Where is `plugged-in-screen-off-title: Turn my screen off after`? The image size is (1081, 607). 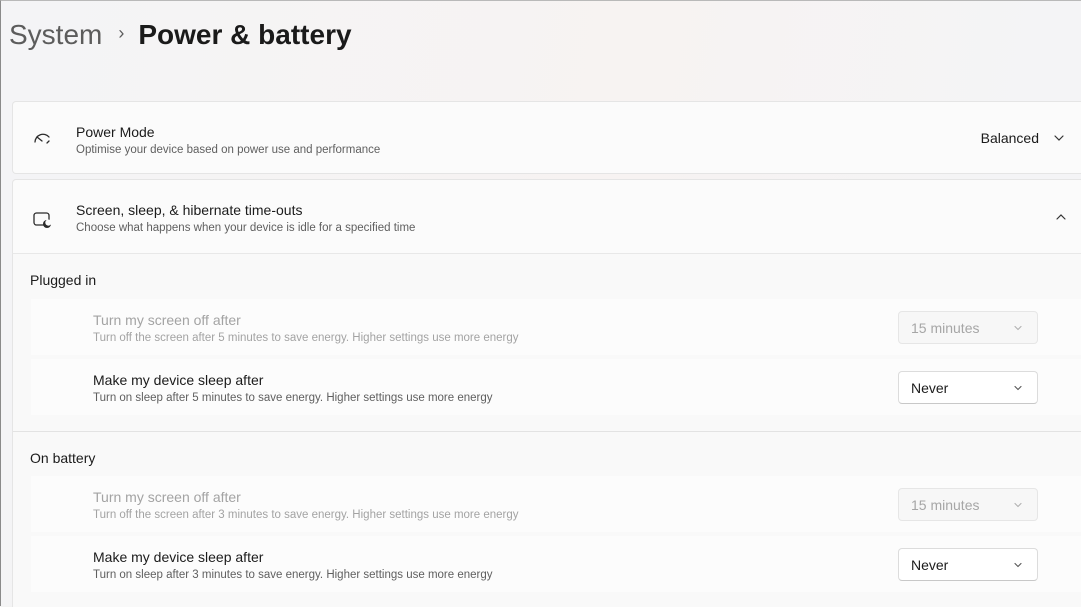 plugged-in-screen-off-title: Turn my screen off after is located at coordinates (167, 320).